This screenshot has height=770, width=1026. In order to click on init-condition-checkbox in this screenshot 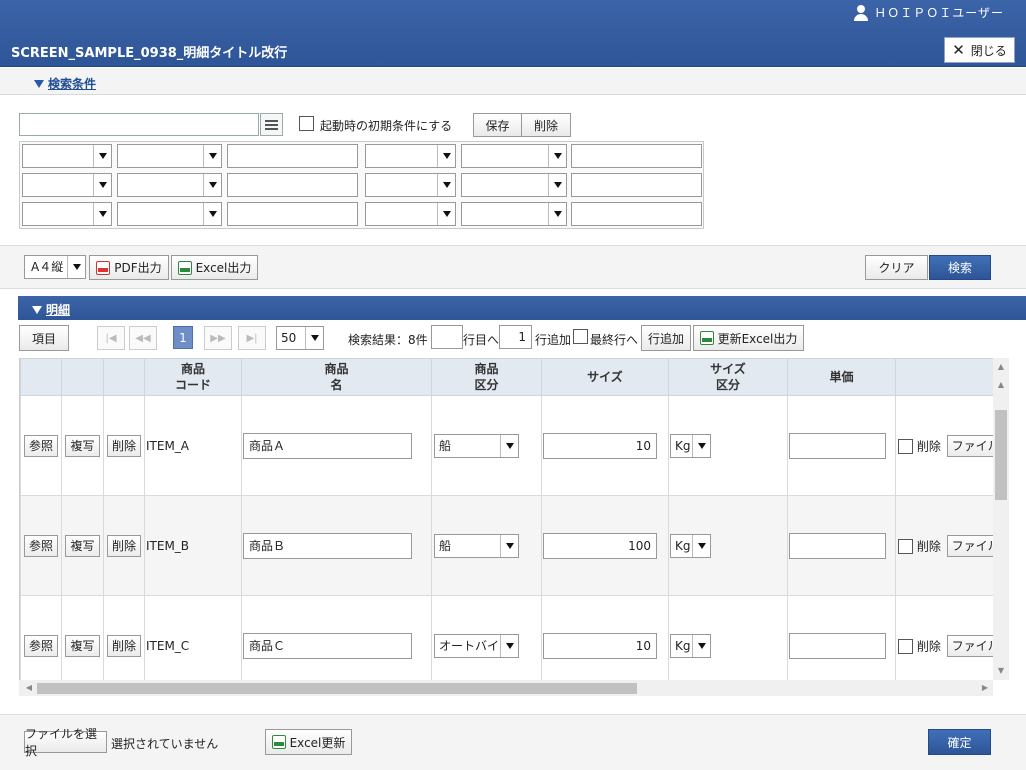, I will do `click(306, 123)`.